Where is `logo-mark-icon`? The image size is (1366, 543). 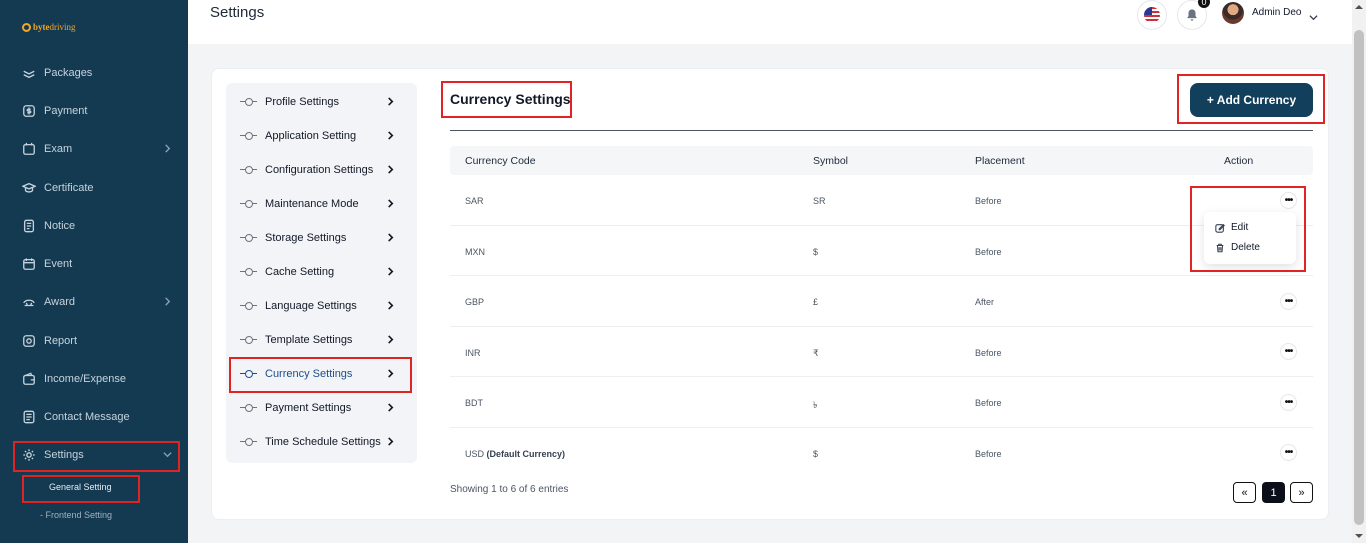
logo-mark-icon is located at coordinates (26, 27).